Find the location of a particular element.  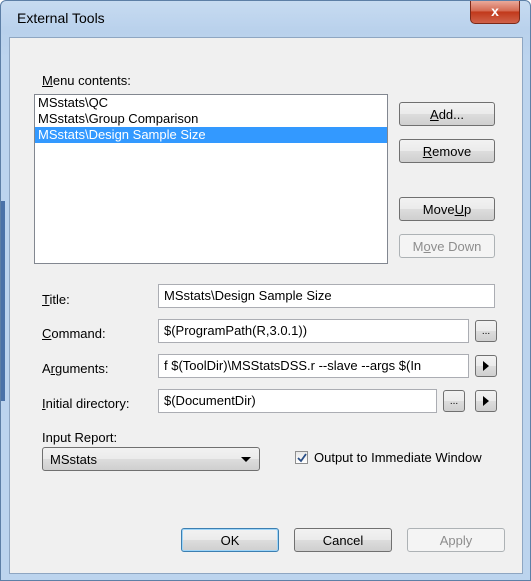

arguments-macro-button is located at coordinates (486, 366).